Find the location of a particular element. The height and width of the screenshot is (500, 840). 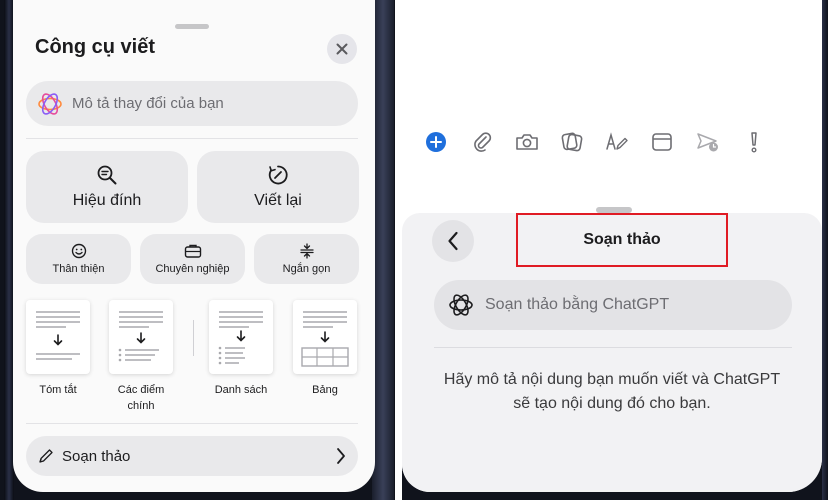

exclamation-icon is located at coordinates (754, 142).